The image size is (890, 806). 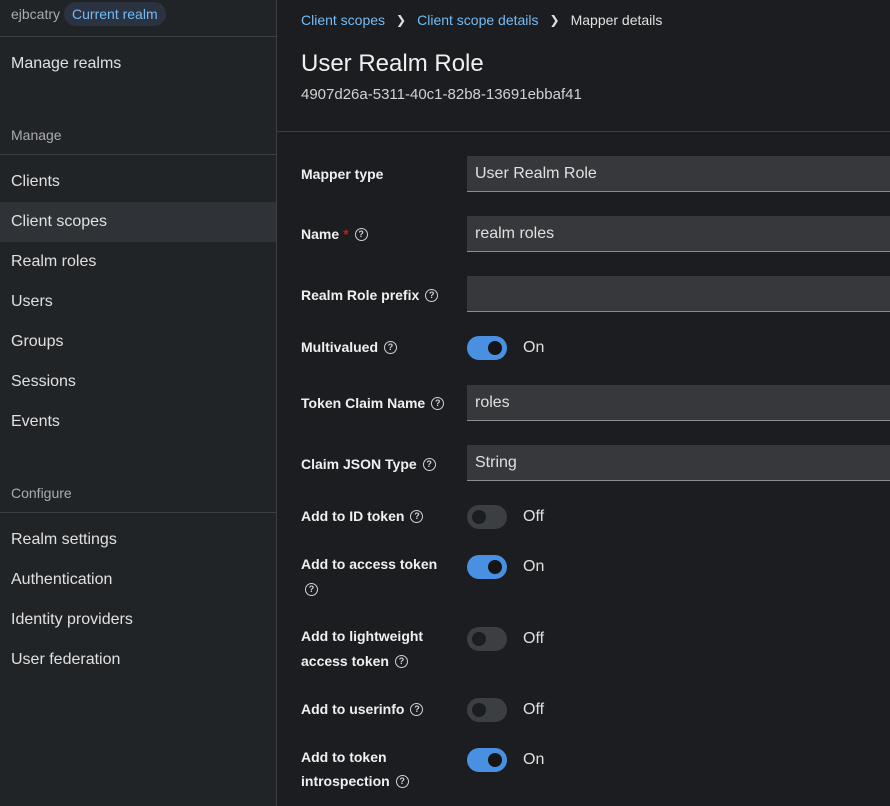 I want to click on multivalued-toggle, so click(x=487, y=348).